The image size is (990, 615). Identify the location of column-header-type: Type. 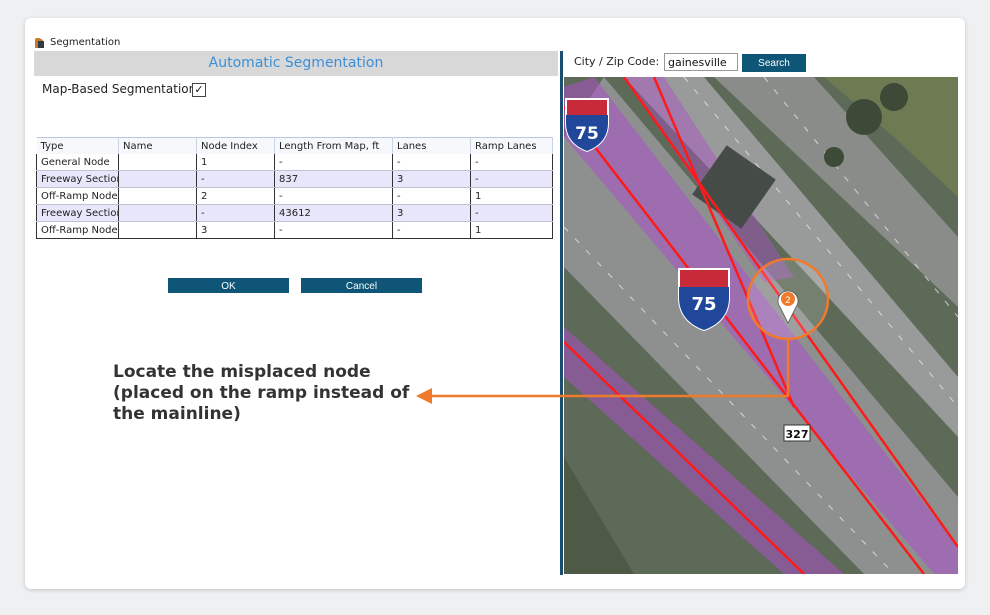
(77, 145).